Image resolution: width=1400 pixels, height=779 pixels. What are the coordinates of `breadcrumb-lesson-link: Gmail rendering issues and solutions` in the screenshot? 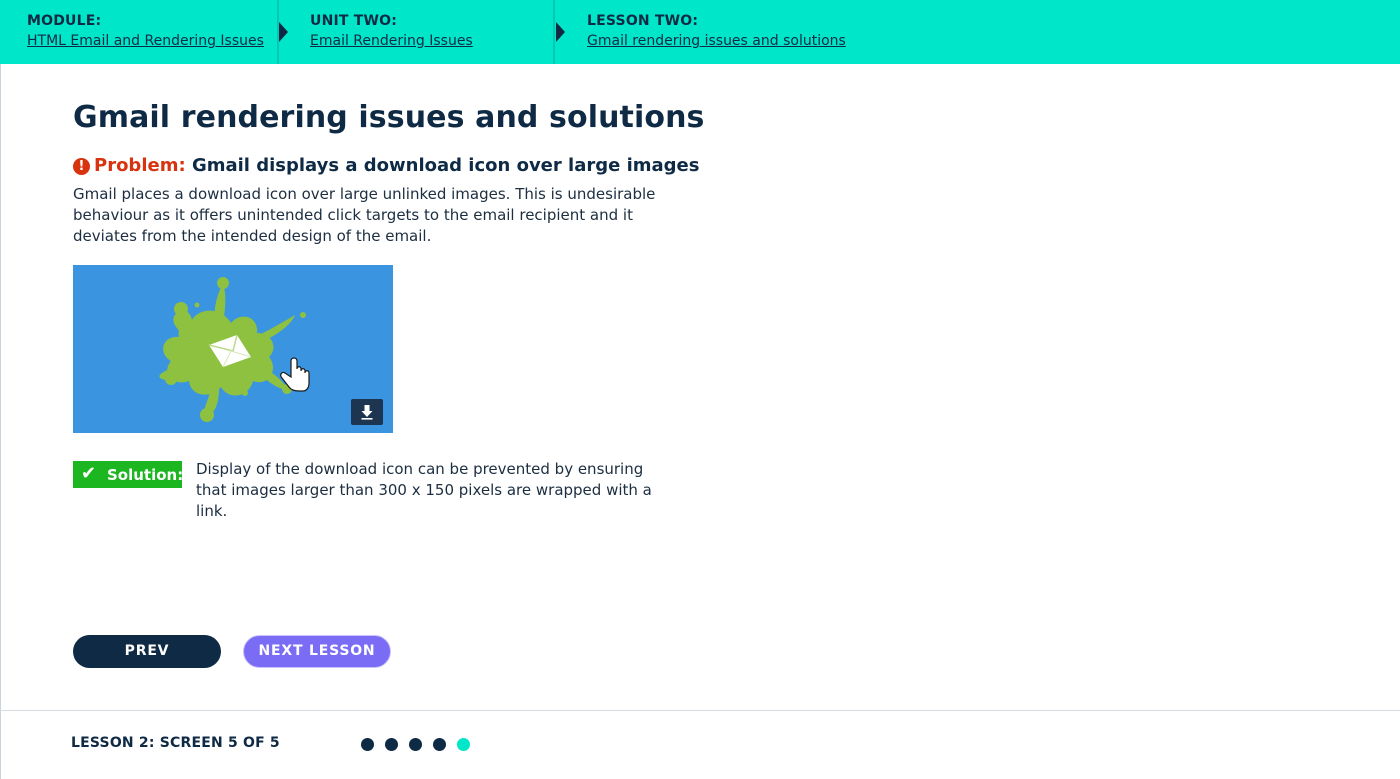 It's located at (716, 41).